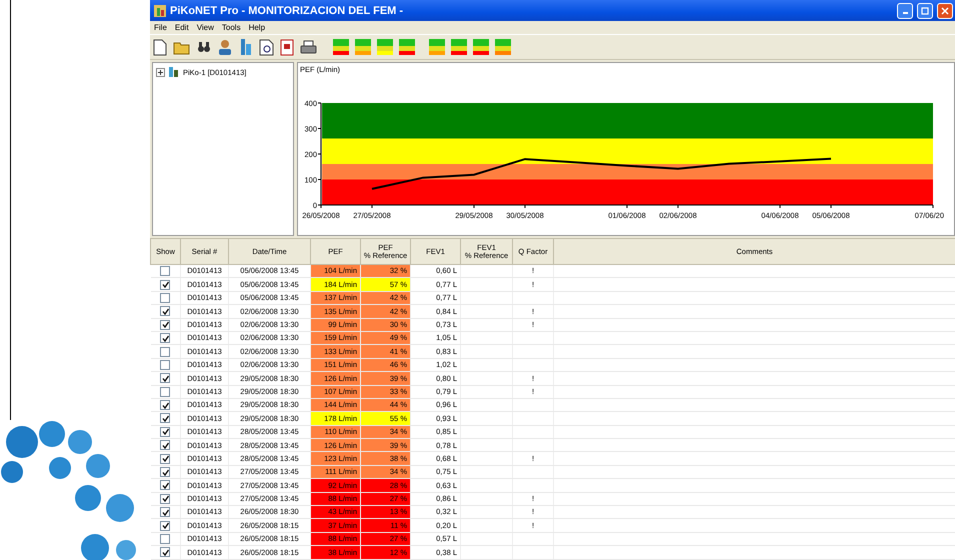 This screenshot has height=560, width=955. What do you see at coordinates (266, 47) in the screenshot?
I see `print-preview-icon` at bounding box center [266, 47].